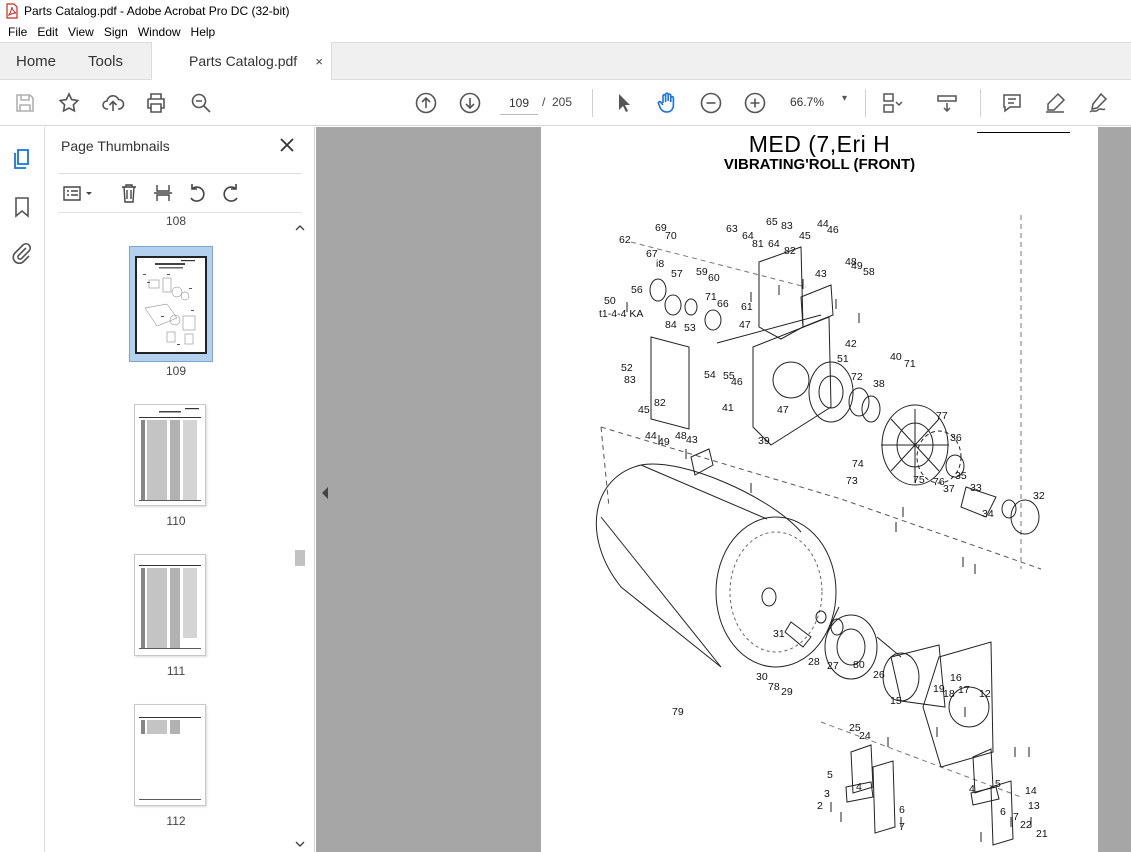 The image size is (1131, 852). What do you see at coordinates (170, 758) in the screenshot?
I see `parts-list-preview-icon` at bounding box center [170, 758].